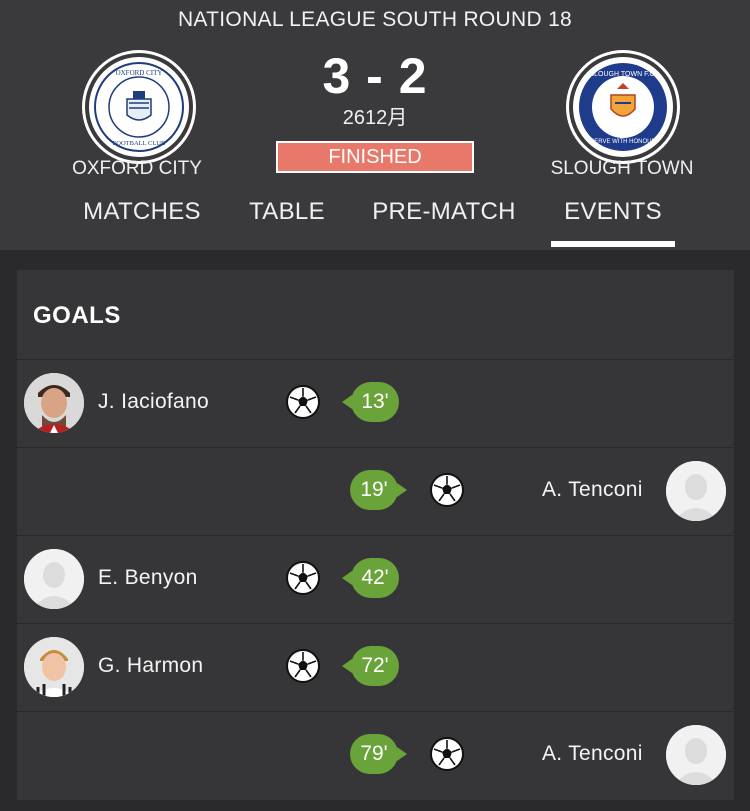 The width and height of the screenshot is (750, 811). I want to click on oxford-city-crest-icon: OXFORD CITY FOOTBALL CLUB, so click(139, 107).